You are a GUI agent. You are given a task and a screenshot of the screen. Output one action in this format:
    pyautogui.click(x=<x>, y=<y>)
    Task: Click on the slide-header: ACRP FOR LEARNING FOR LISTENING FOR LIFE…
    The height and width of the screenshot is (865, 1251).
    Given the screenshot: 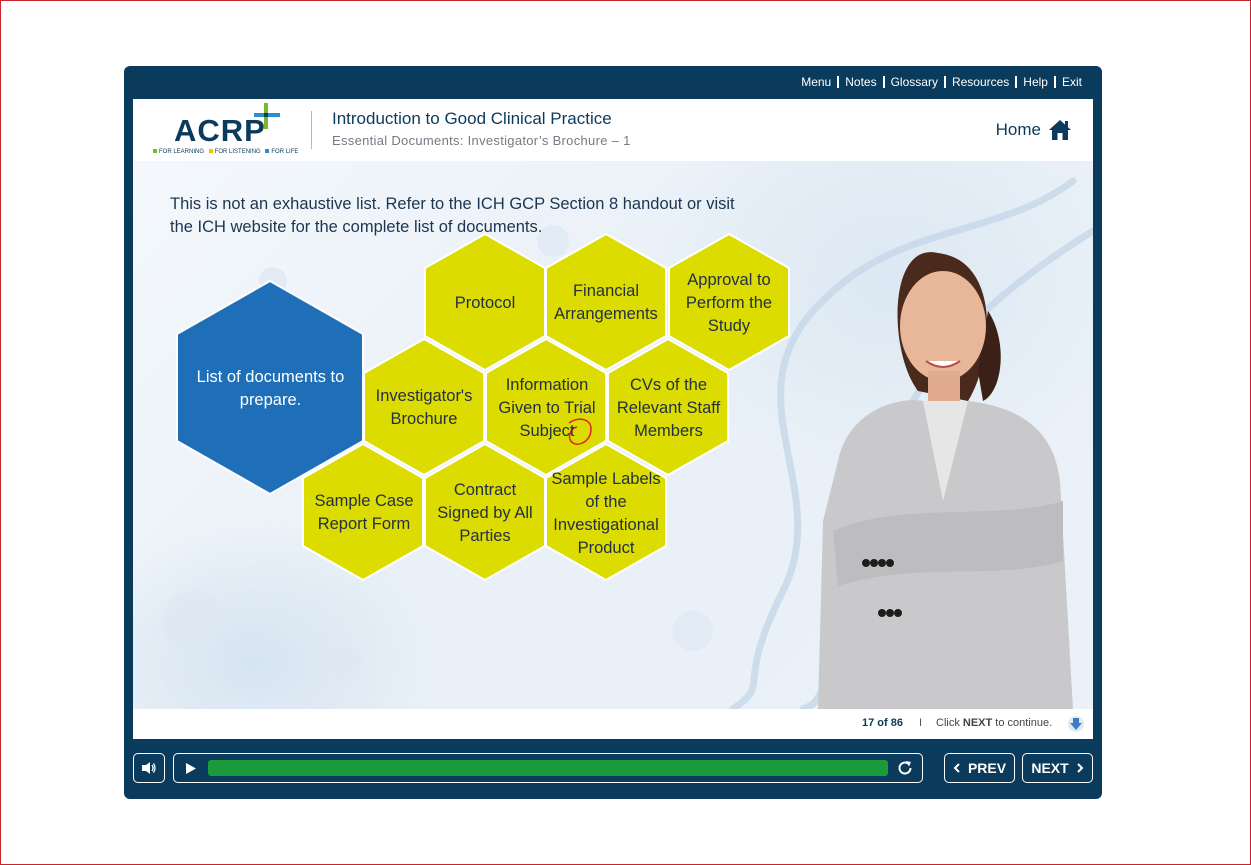 What is the action you would take?
    pyautogui.click(x=613, y=130)
    